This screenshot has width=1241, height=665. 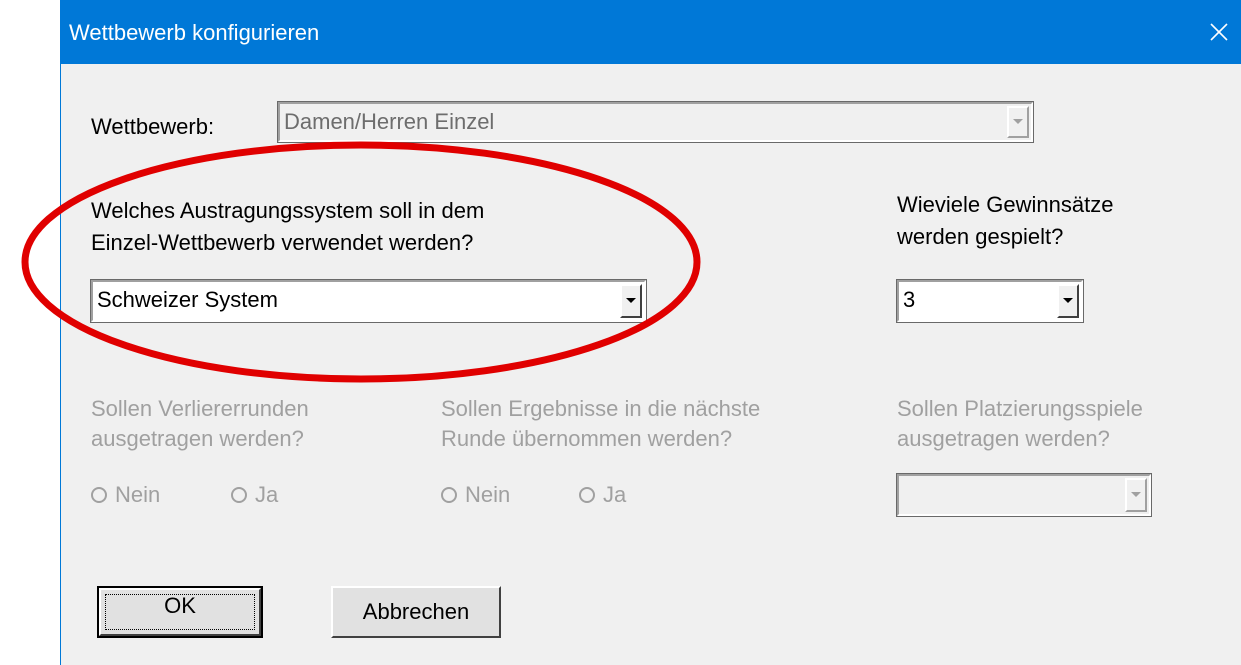 What do you see at coordinates (180, 605) in the screenshot?
I see `ok-button-label: OK` at bounding box center [180, 605].